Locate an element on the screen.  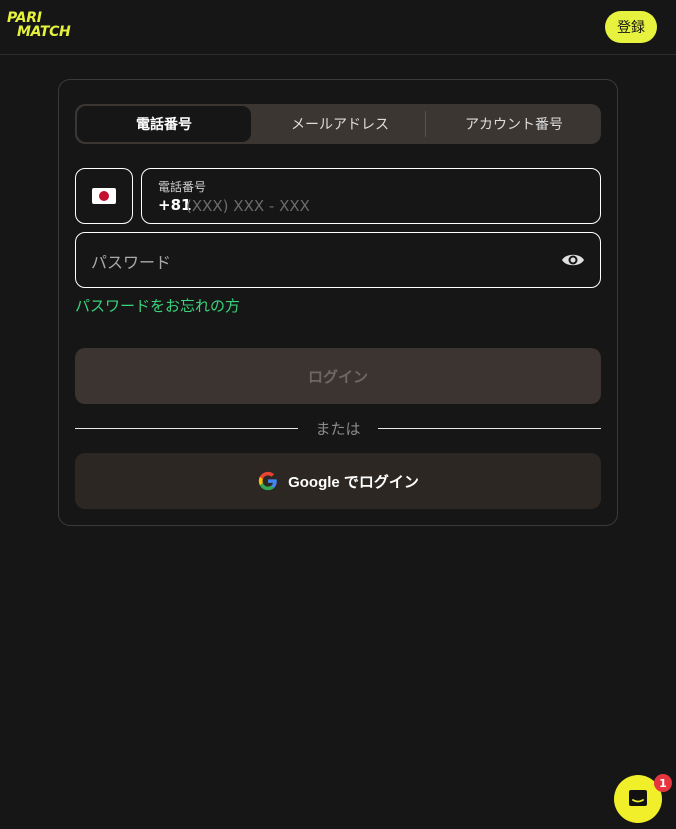
login-button: ログイン is located at coordinates (338, 376).